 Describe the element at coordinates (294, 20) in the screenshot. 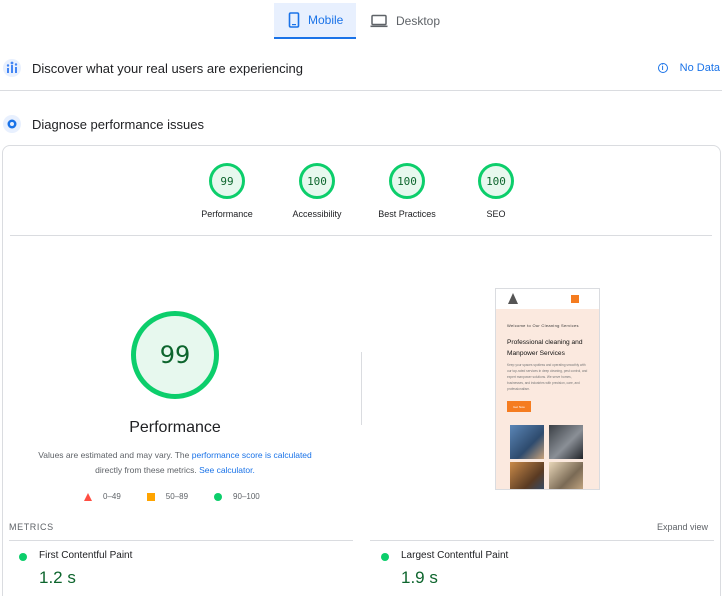

I see `phone-icon` at that location.